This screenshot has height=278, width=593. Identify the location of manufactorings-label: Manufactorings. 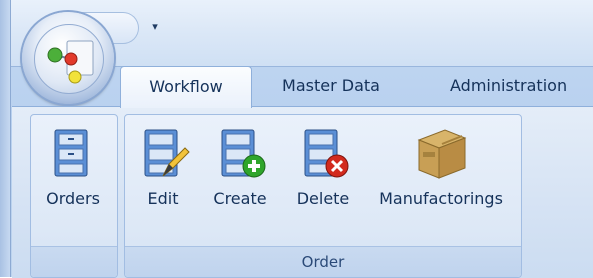
(441, 198).